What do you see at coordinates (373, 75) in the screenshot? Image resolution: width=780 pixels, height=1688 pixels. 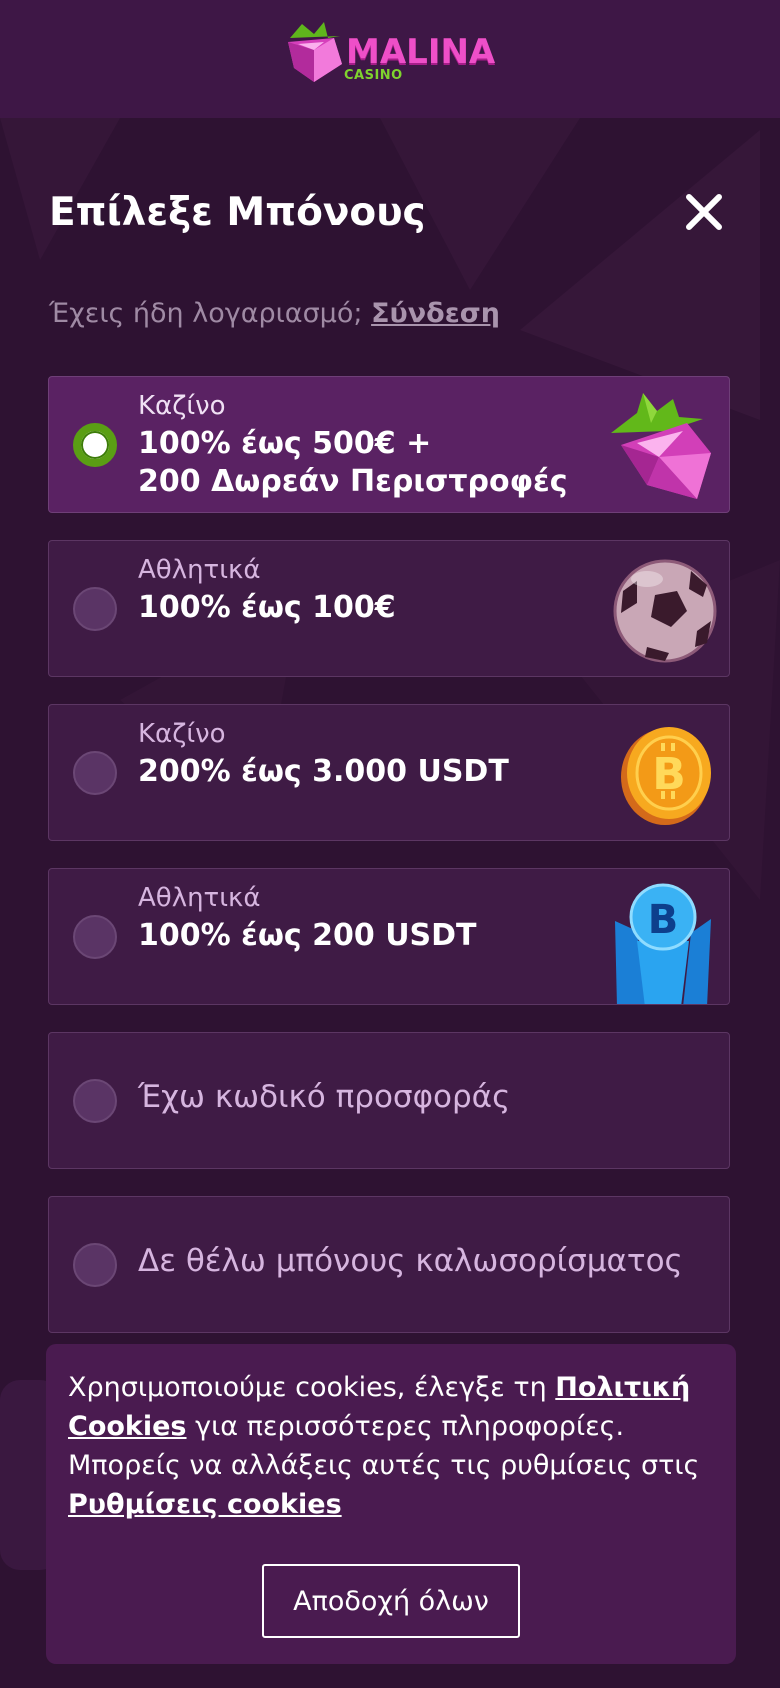 I see `brand-subtitle: CASINO` at bounding box center [373, 75].